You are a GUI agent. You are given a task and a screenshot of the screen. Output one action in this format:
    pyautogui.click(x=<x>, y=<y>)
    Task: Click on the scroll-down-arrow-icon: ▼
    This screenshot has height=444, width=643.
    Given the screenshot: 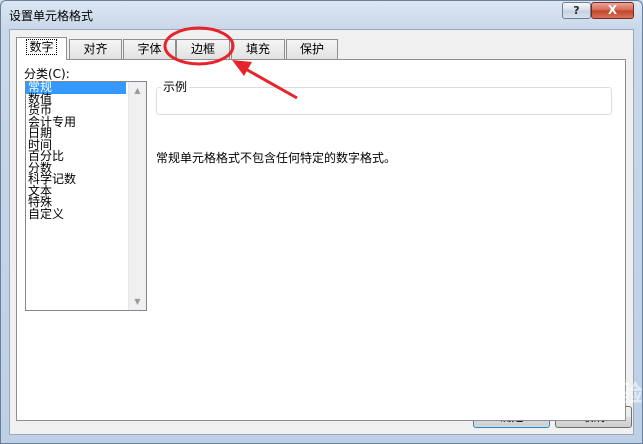 What is the action you would take?
    pyautogui.click(x=137, y=301)
    